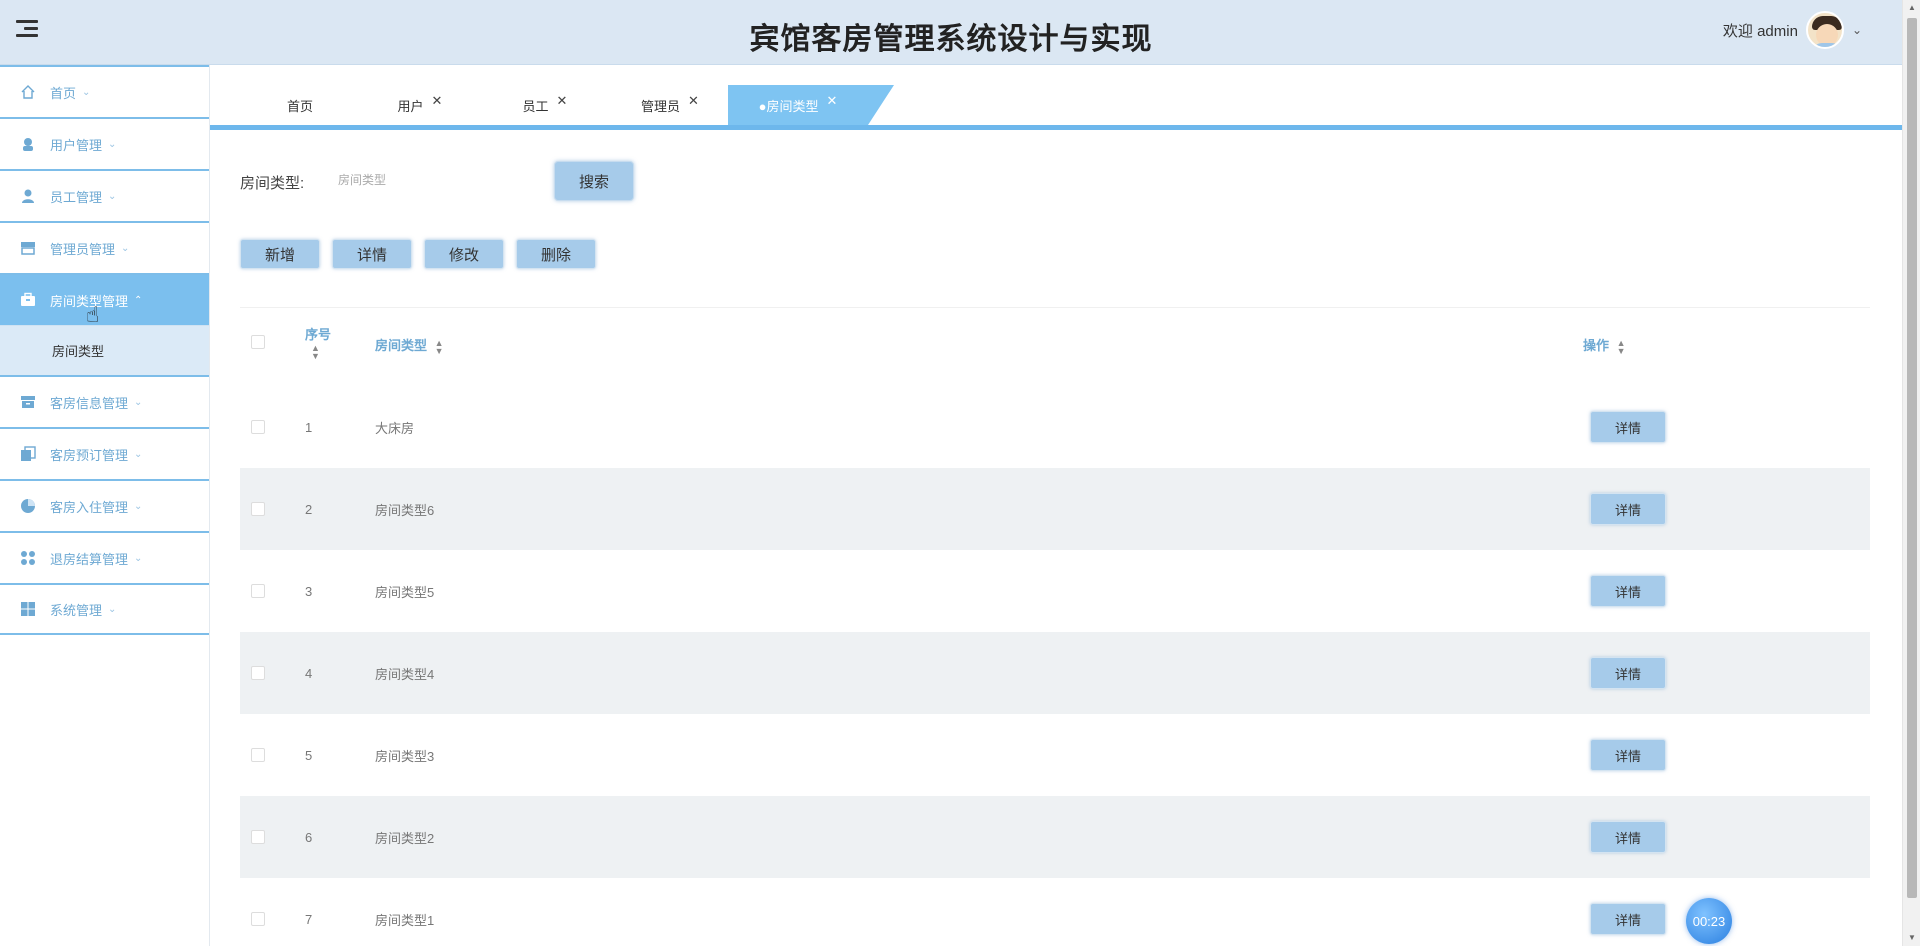 This screenshot has height=946, width=1920. I want to click on person-icon, so click(28, 196).